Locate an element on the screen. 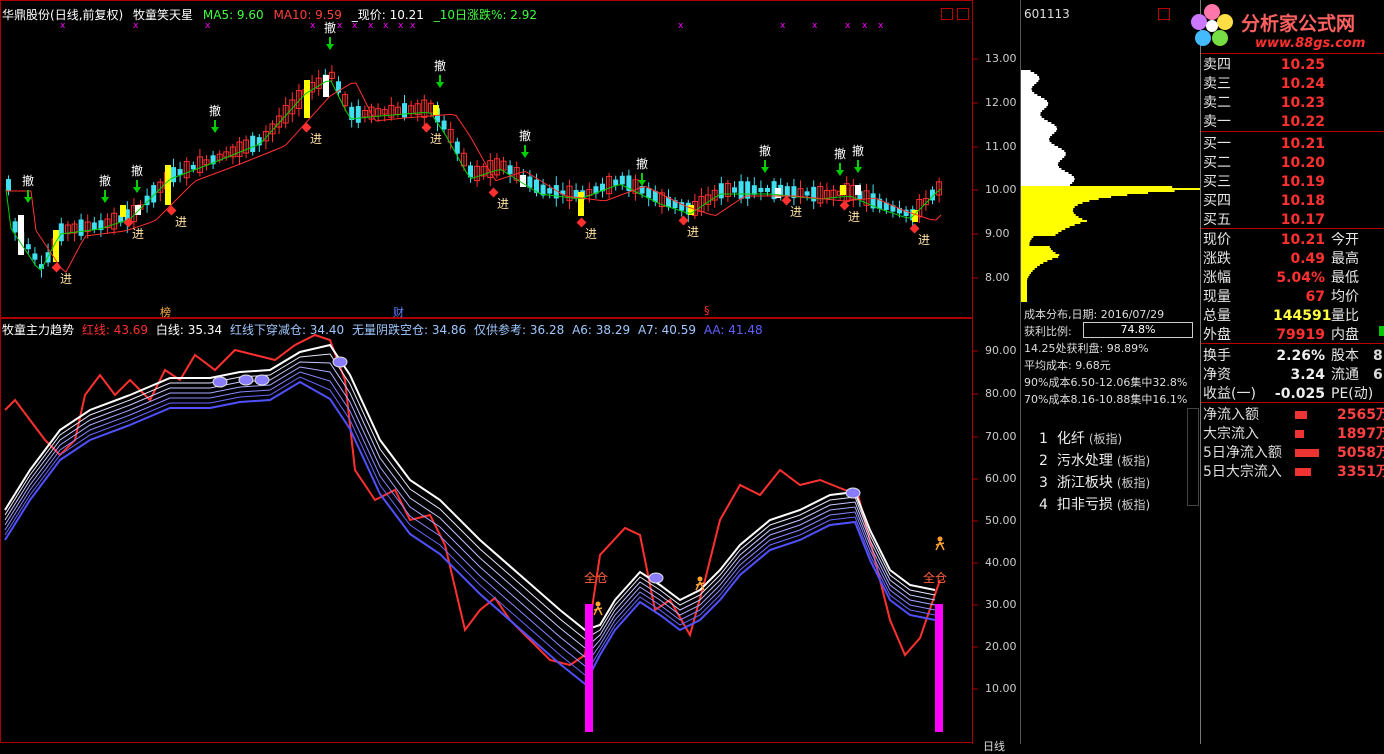 The height and width of the screenshot is (754, 1384). window-button is located at coordinates (947, 14).